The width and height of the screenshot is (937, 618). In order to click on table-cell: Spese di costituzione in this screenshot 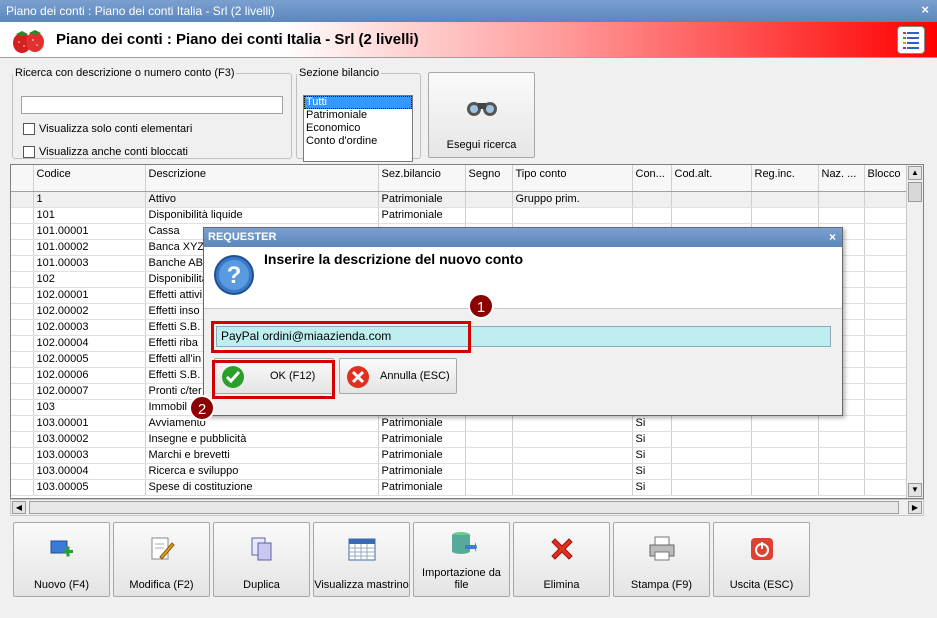, I will do `click(262, 487)`.